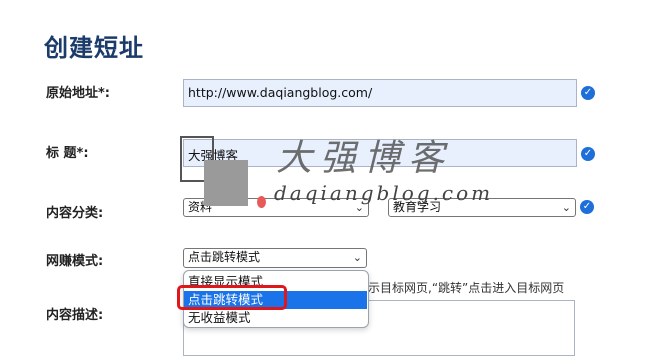 The width and height of the screenshot is (671, 356). I want to click on watermark-brand: 大强博客, so click(364, 158).